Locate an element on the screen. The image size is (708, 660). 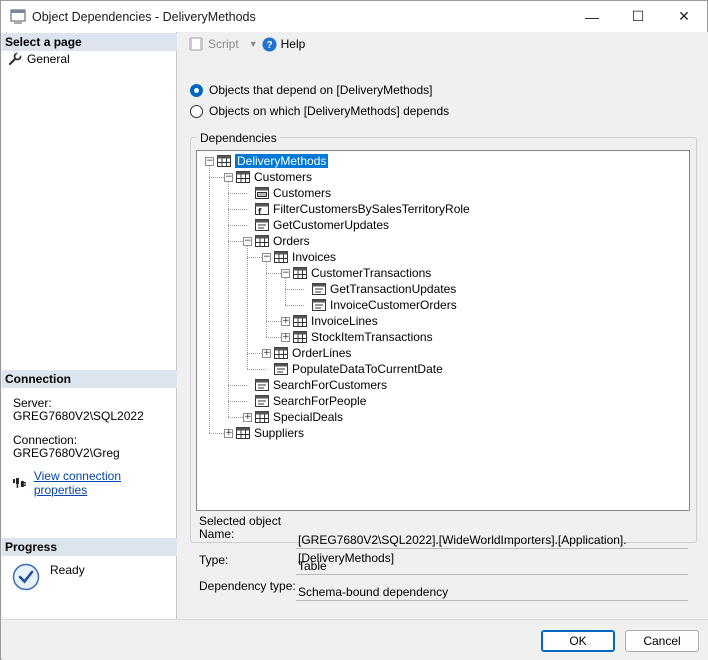
script-icon is located at coordinates (196, 44).